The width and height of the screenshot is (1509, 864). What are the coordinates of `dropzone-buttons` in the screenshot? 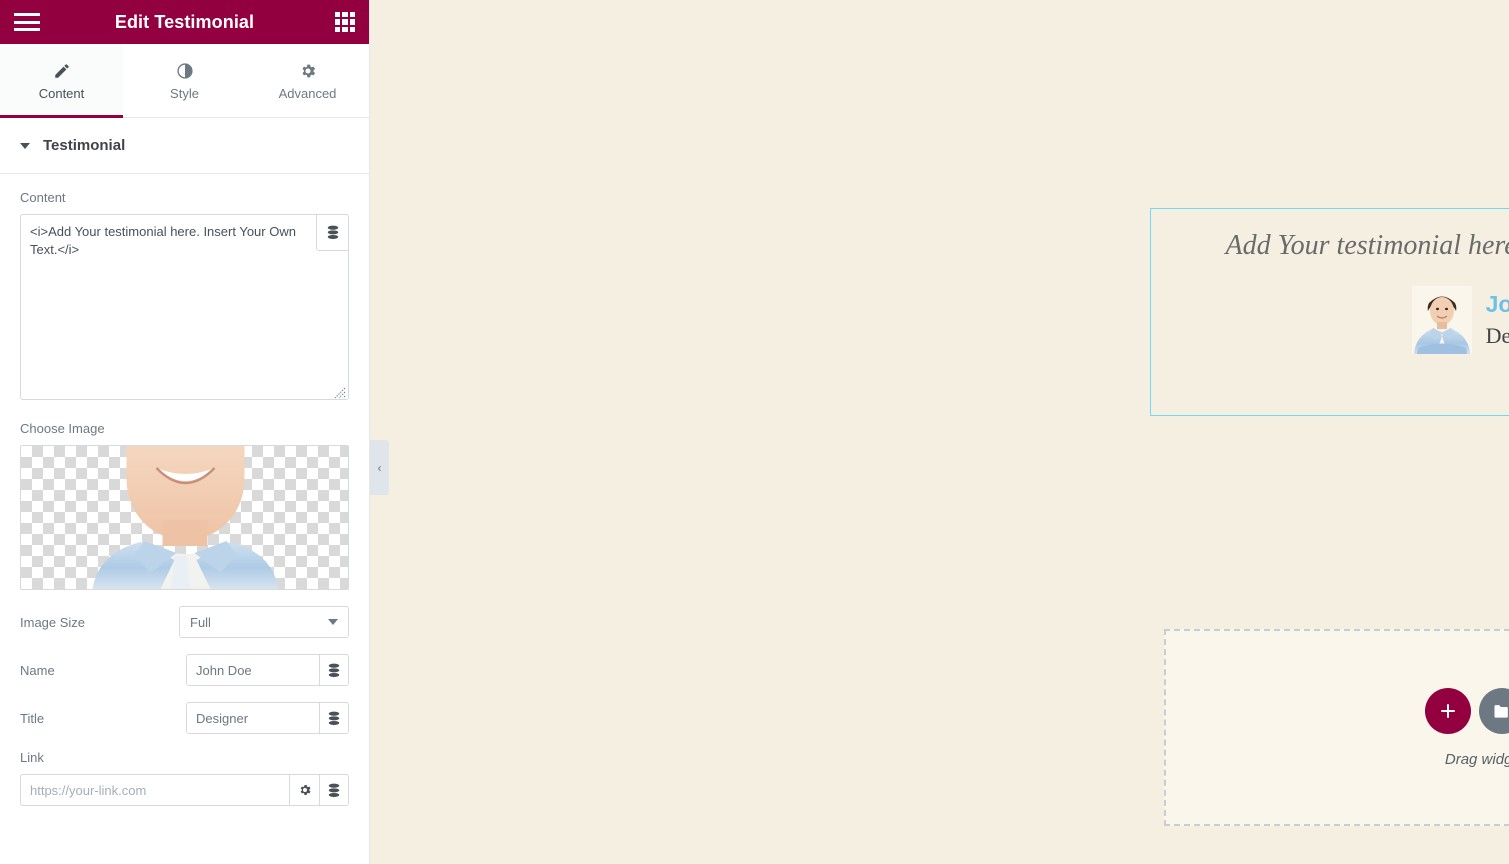 It's located at (1467, 710).